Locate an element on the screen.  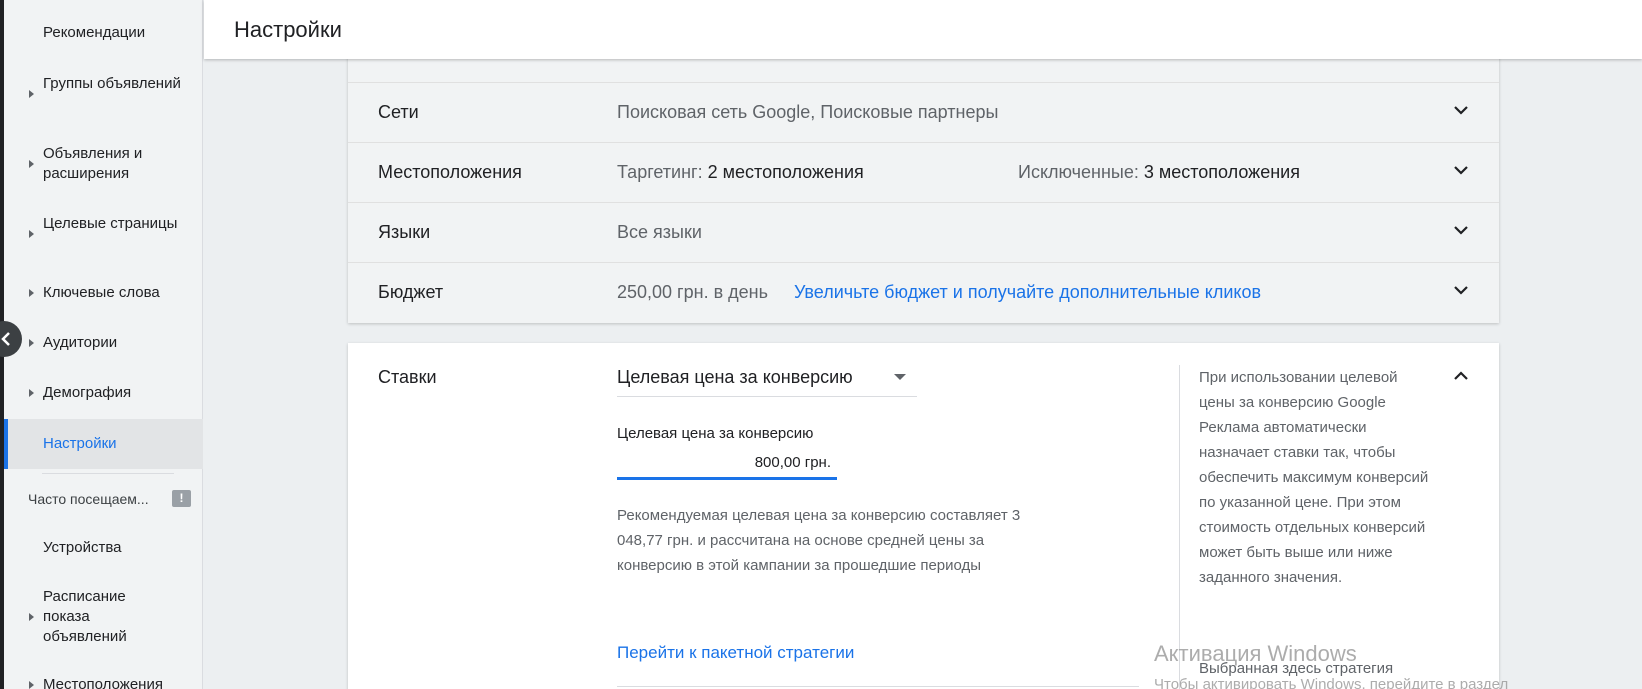
settings-row-languages: Языки Все языки is located at coordinates (923, 232).